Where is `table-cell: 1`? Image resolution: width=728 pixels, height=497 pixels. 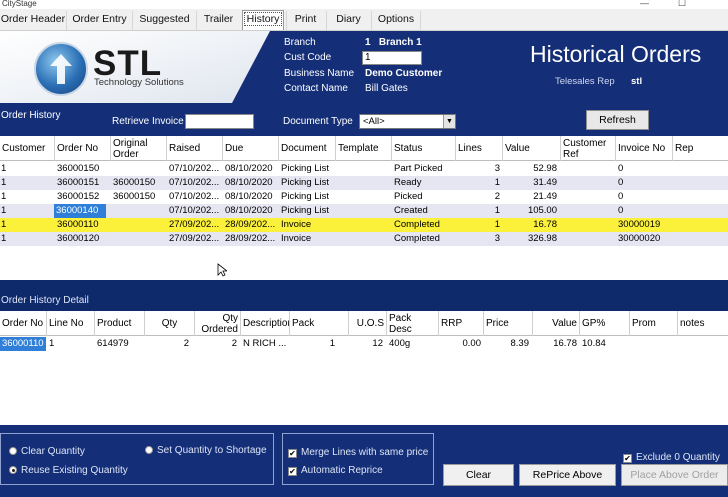 table-cell: 1 is located at coordinates (497, 210).